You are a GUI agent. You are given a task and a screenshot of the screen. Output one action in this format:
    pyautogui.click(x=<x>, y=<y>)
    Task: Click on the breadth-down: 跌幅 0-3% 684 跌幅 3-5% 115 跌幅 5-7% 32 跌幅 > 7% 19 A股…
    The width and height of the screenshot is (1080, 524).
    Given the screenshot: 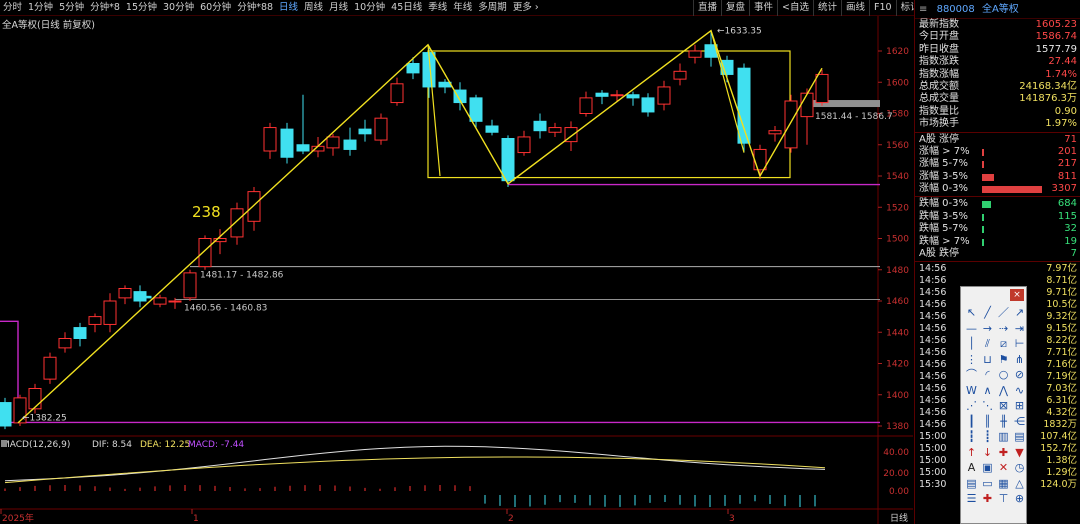 What is the action you would take?
    pyautogui.click(x=997, y=229)
    